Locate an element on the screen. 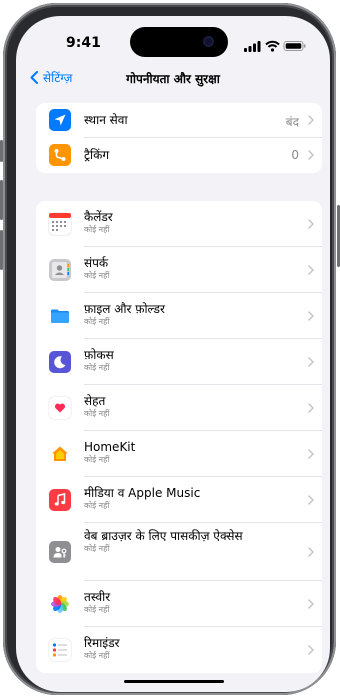 This screenshot has height=698, width=340. row-label: कैलेंडर is located at coordinates (98, 217).